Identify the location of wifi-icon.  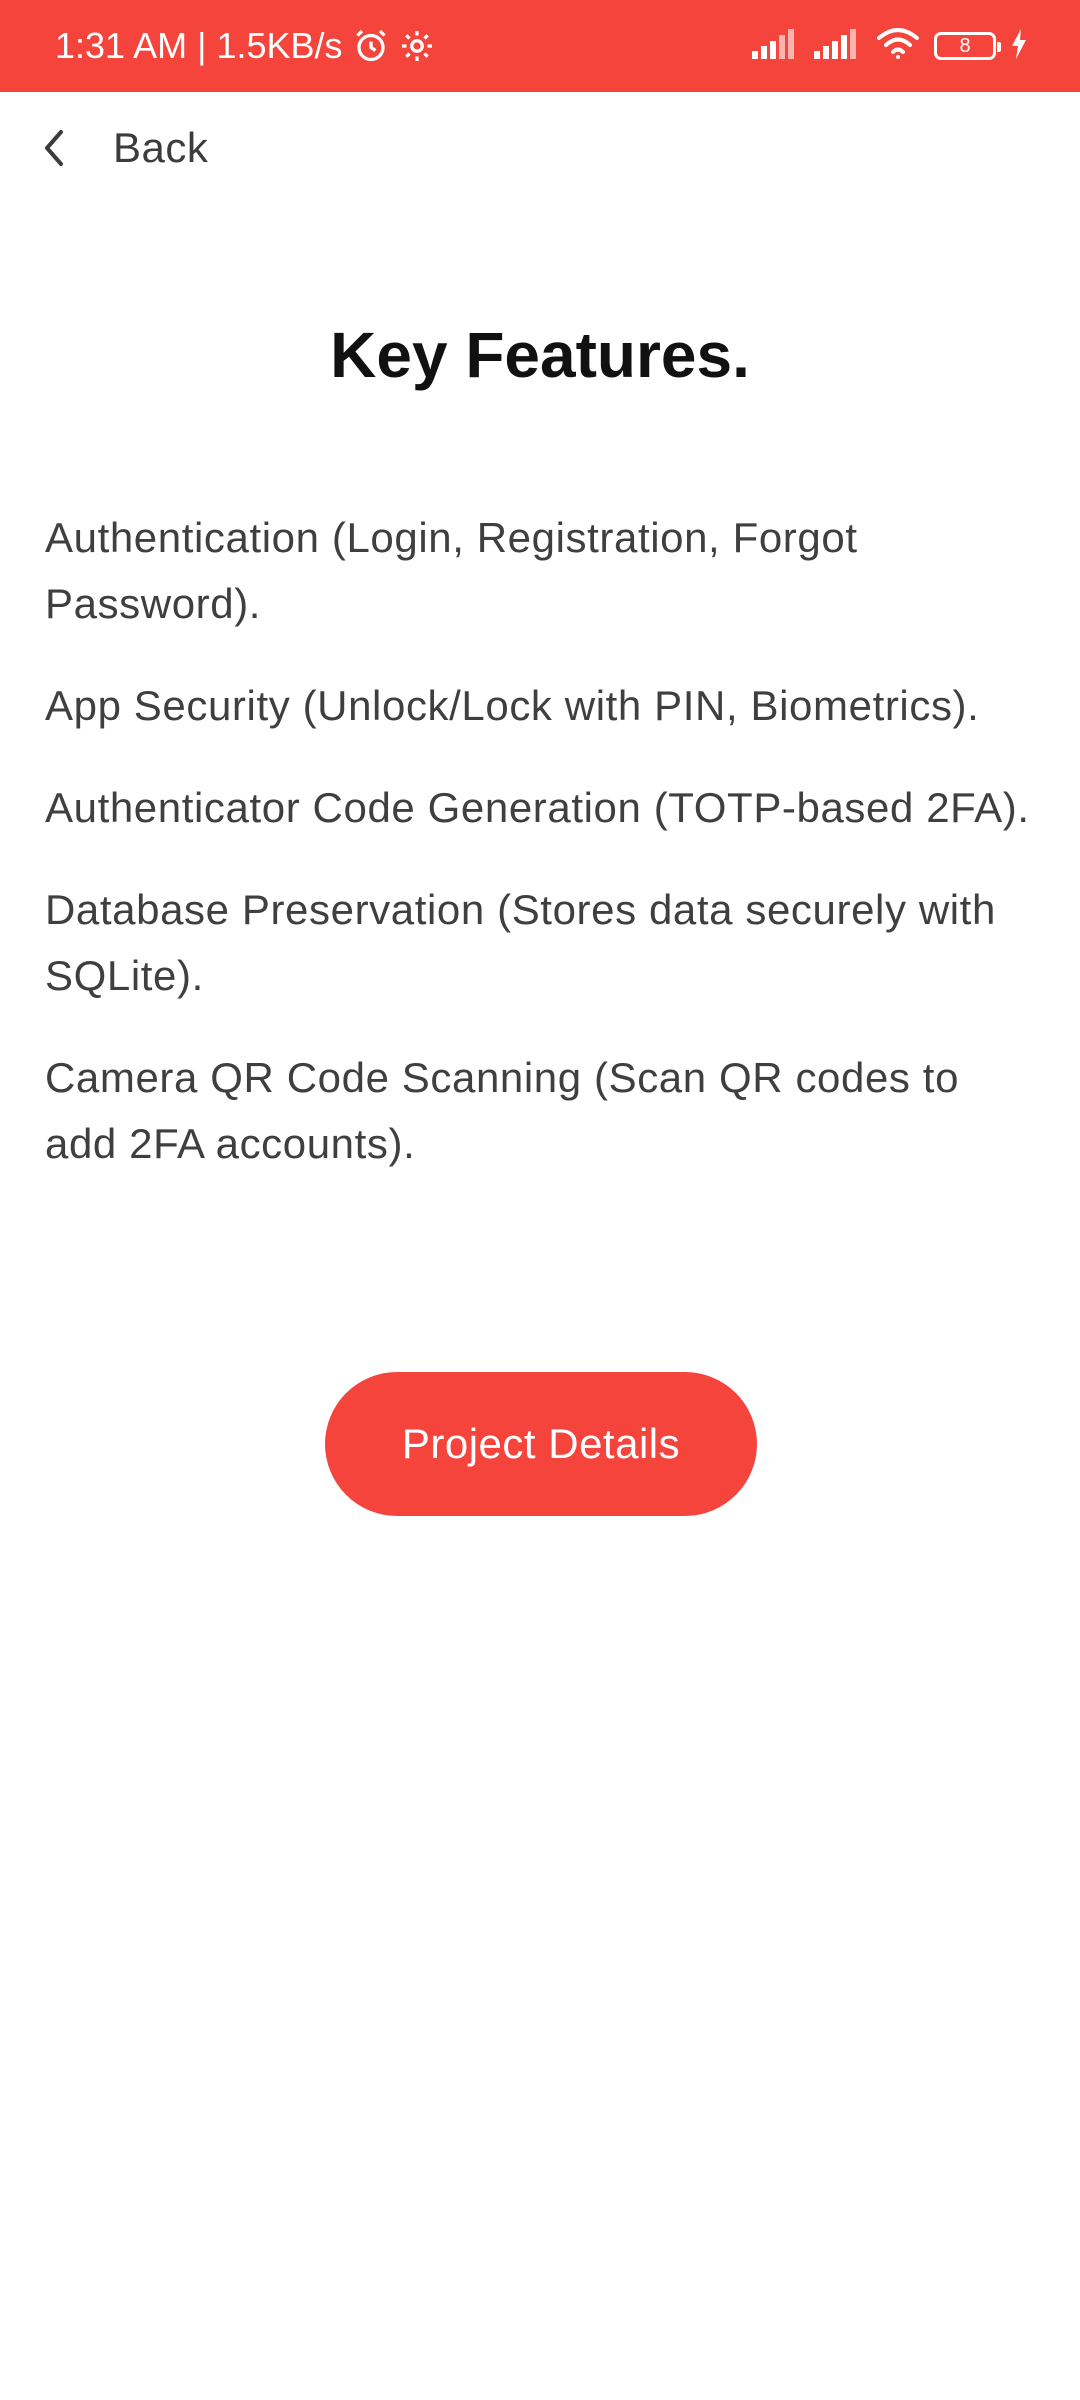
(898, 46).